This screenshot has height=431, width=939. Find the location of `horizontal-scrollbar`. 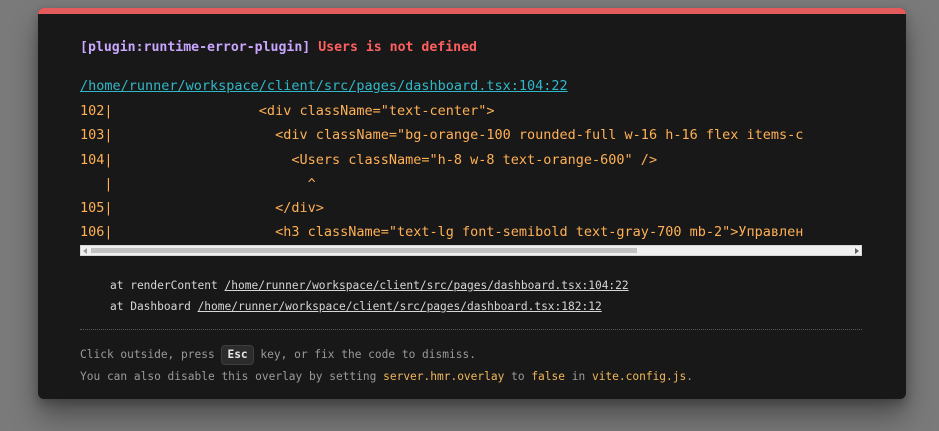

horizontal-scrollbar is located at coordinates (471, 250).